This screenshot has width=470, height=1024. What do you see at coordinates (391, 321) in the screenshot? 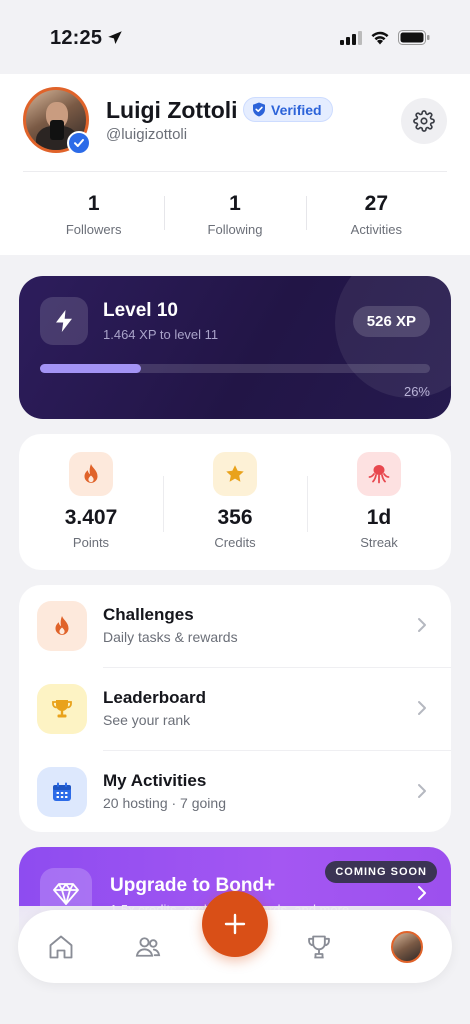
I see `xp-badge: 526 XP` at bounding box center [391, 321].